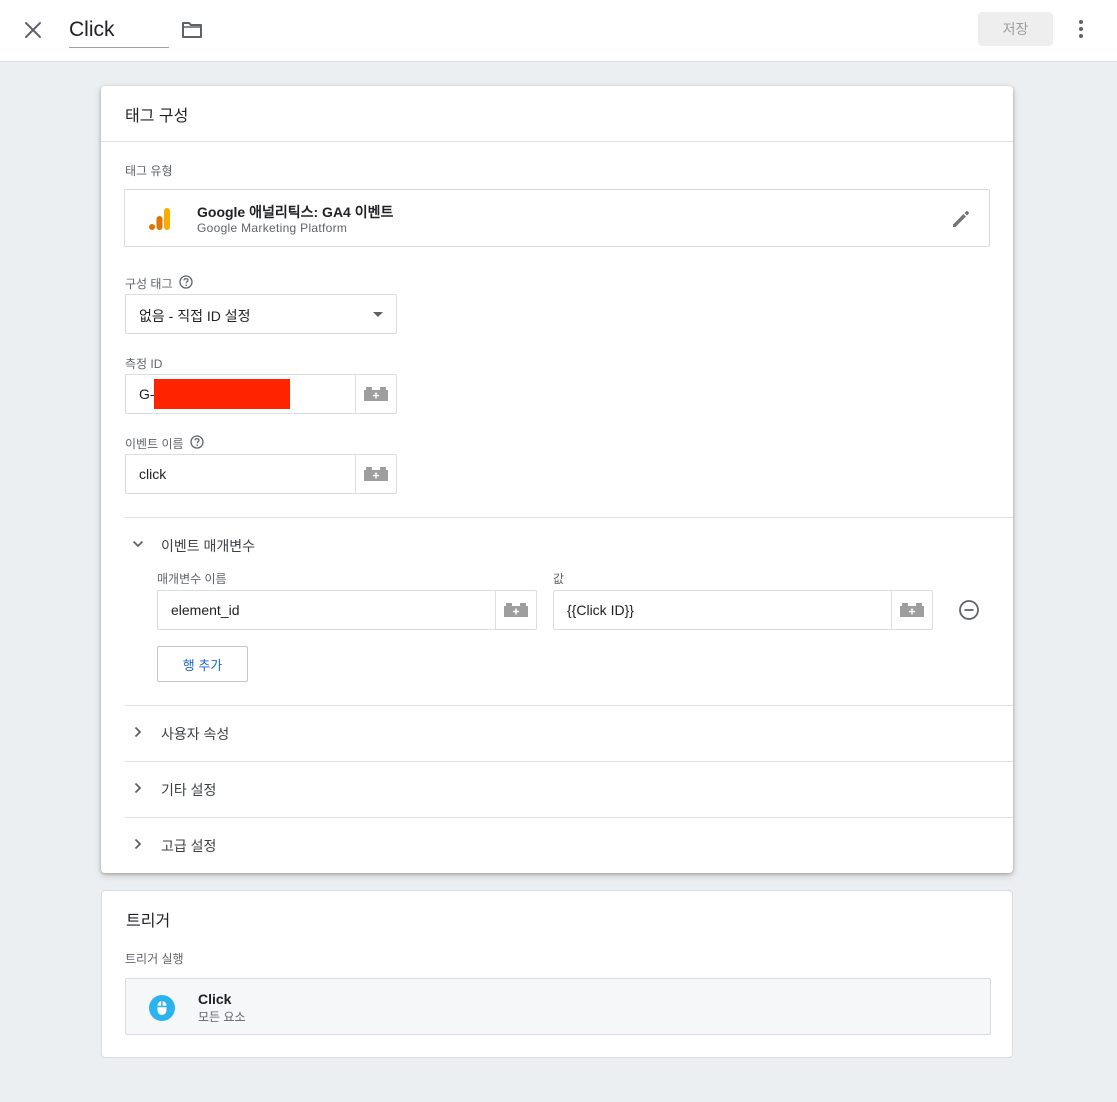 Image resolution: width=1117 pixels, height=1102 pixels. I want to click on event-name-value: click, so click(153, 474).